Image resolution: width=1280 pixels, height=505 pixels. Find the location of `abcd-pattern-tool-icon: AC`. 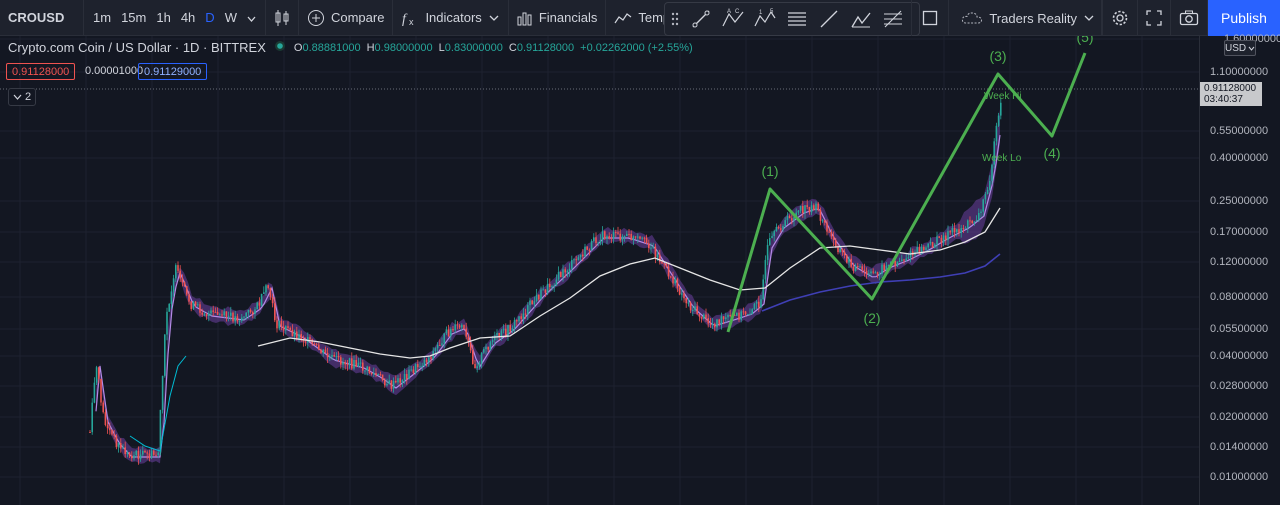

abcd-pattern-tool-icon: AC is located at coordinates (733, 19).